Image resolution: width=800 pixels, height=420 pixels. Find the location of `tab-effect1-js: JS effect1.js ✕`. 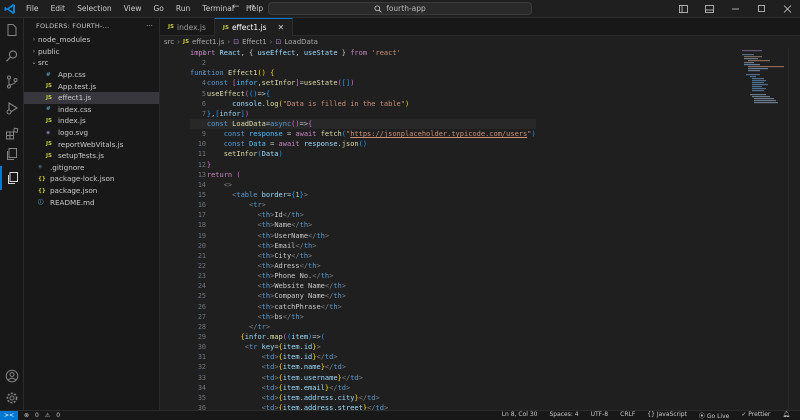

tab-effect1-js: JS effect1.js ✕ is located at coordinates (254, 27).